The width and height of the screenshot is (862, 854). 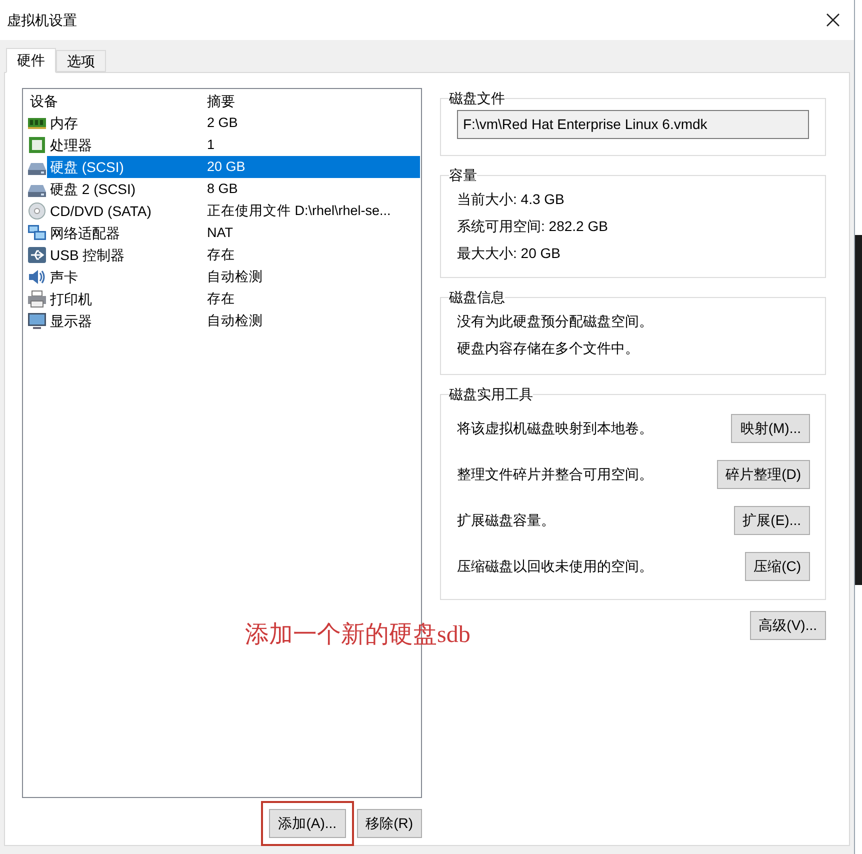 What do you see at coordinates (87, 167) in the screenshot?
I see `device-name: 硬盘 (SCSI)` at bounding box center [87, 167].